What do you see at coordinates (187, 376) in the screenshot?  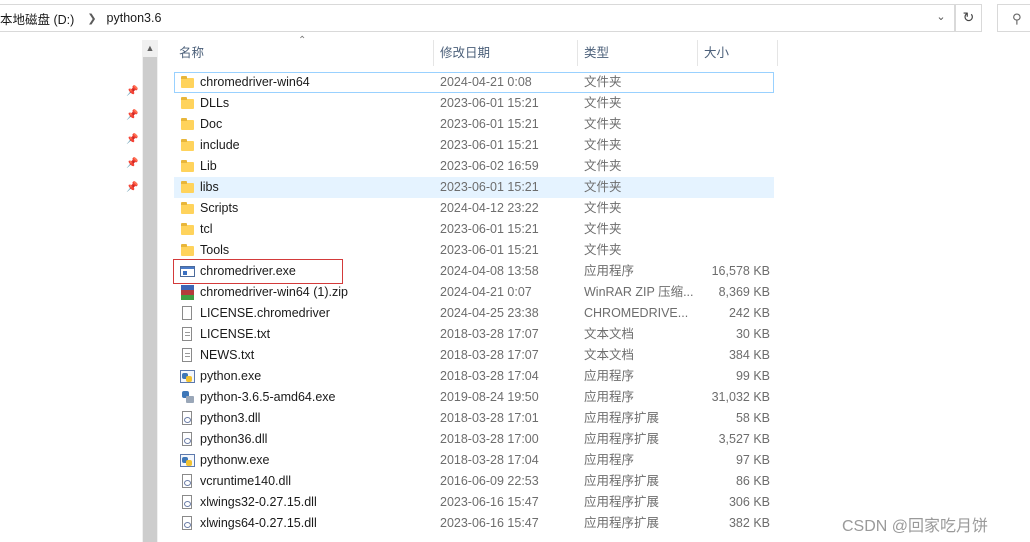 I see `python-icon` at bounding box center [187, 376].